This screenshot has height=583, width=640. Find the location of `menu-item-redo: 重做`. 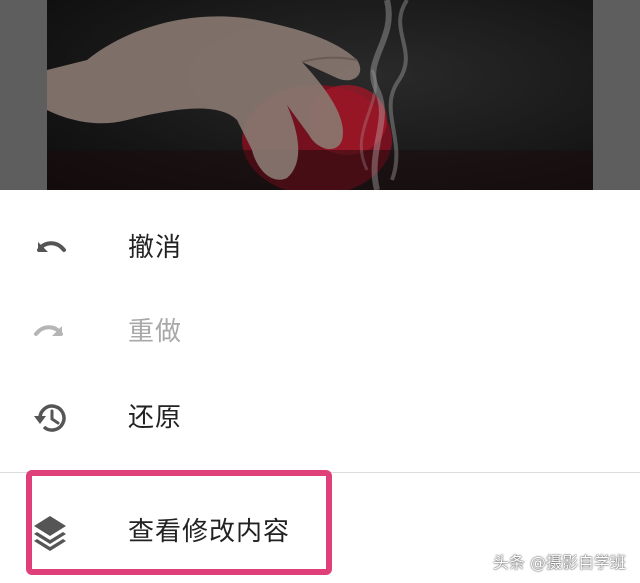

menu-item-redo: 重做 is located at coordinates (320, 332).